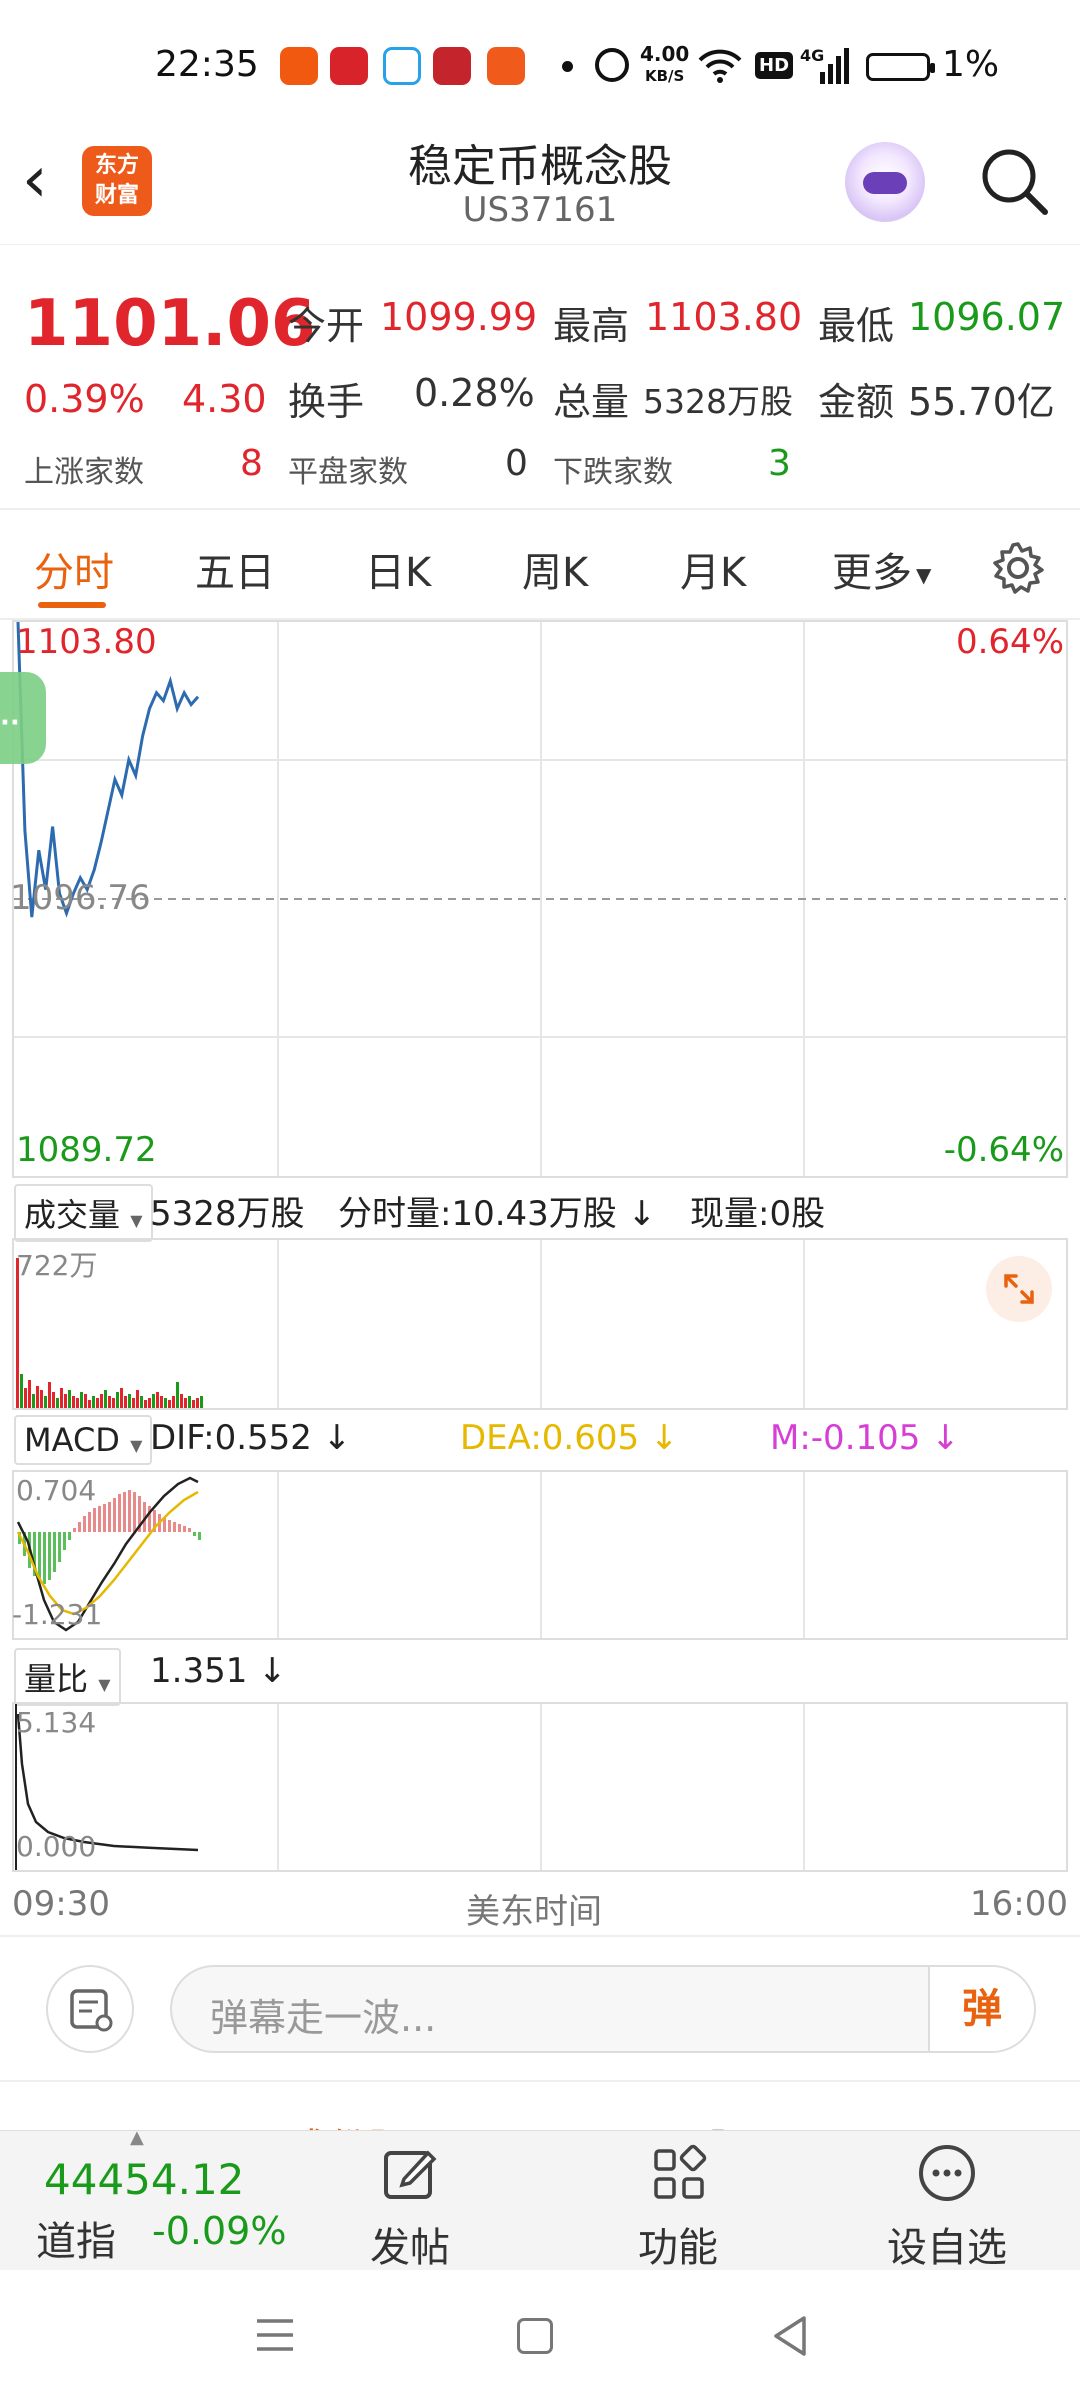 This screenshot has width=1080, height=2400. Describe the element at coordinates (678, 2207) in the screenshot. I see `functions-button: 功能` at that location.